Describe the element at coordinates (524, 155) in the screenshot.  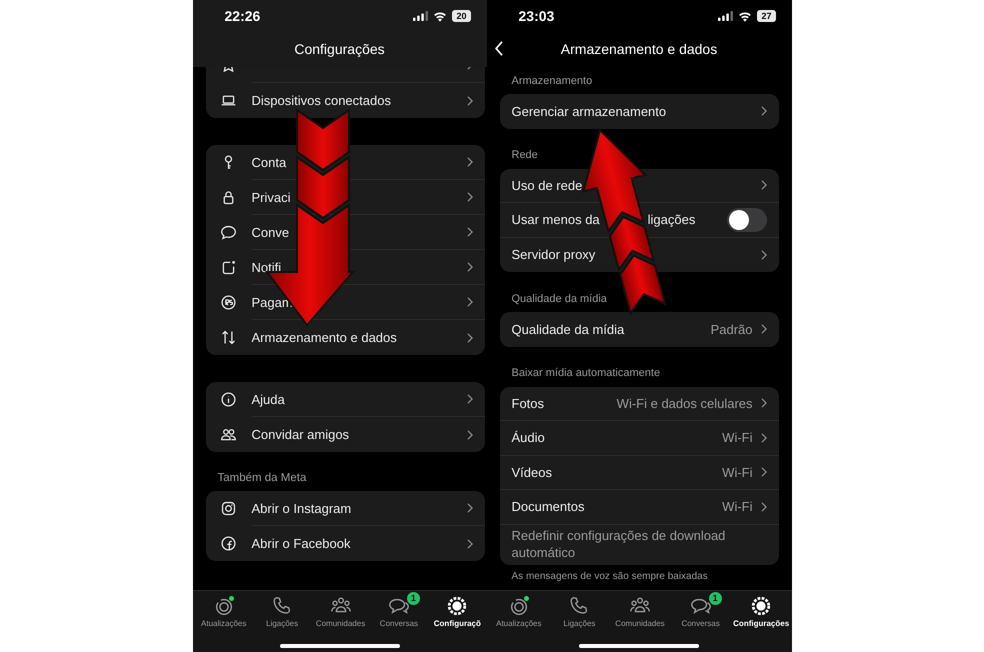
I see `section-header: Rede` at that location.